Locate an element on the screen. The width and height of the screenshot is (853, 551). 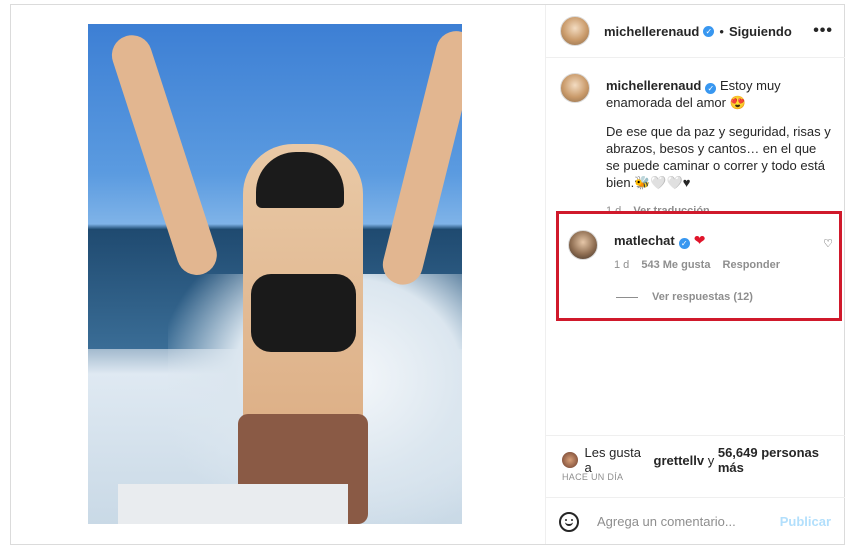
view-replies-button: Ver respuestas (12) is located at coordinates (684, 297).